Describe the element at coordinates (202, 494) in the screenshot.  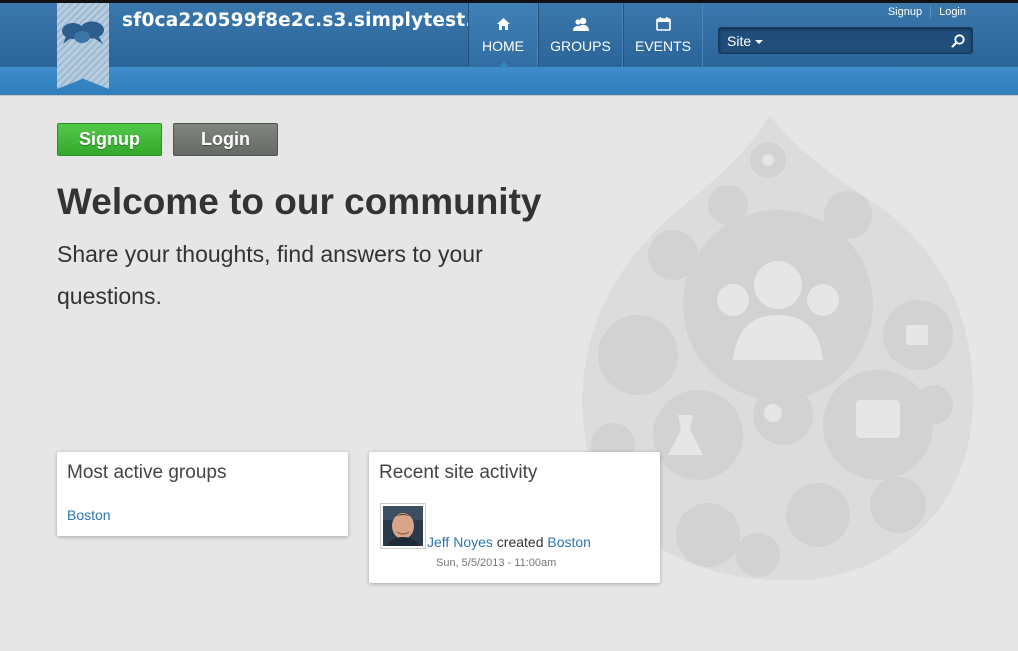
I see `most-active-groups-panel: Most active groups Boston` at that location.